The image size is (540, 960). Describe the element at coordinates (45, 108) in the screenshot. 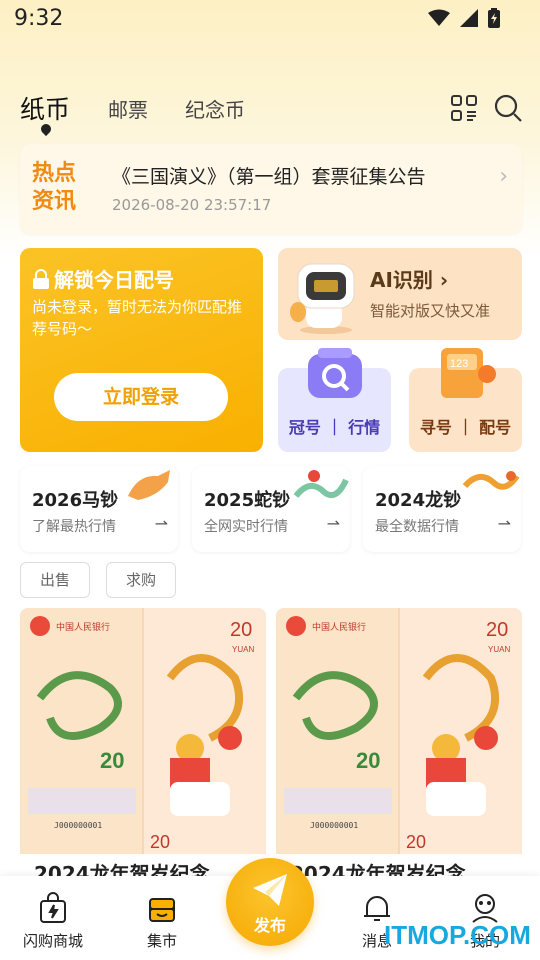

I see `tab-banknote: 纸币` at that location.